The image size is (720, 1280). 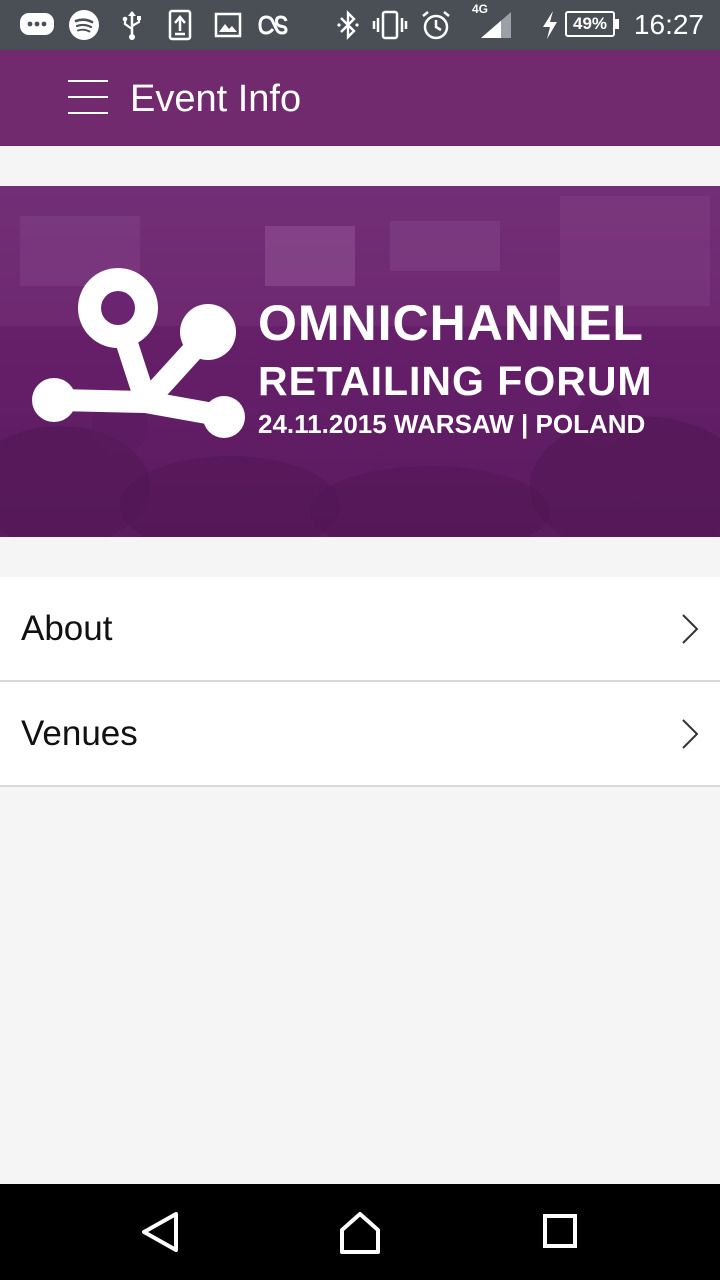 I want to click on lastfm-icon, so click(x=276, y=25).